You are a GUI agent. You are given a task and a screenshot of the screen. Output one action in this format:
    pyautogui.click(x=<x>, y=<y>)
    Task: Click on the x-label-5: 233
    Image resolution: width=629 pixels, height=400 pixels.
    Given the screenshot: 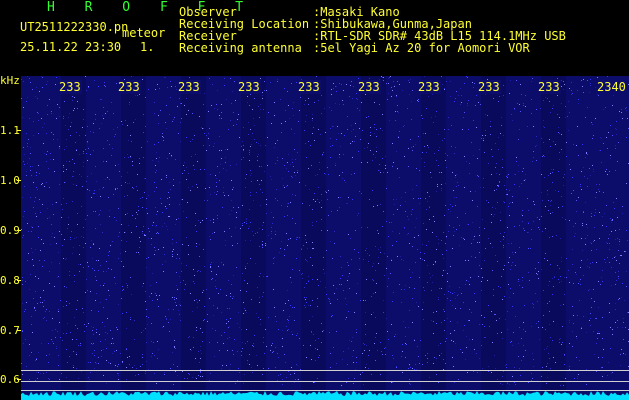 What is the action you would take?
    pyautogui.click(x=309, y=87)
    